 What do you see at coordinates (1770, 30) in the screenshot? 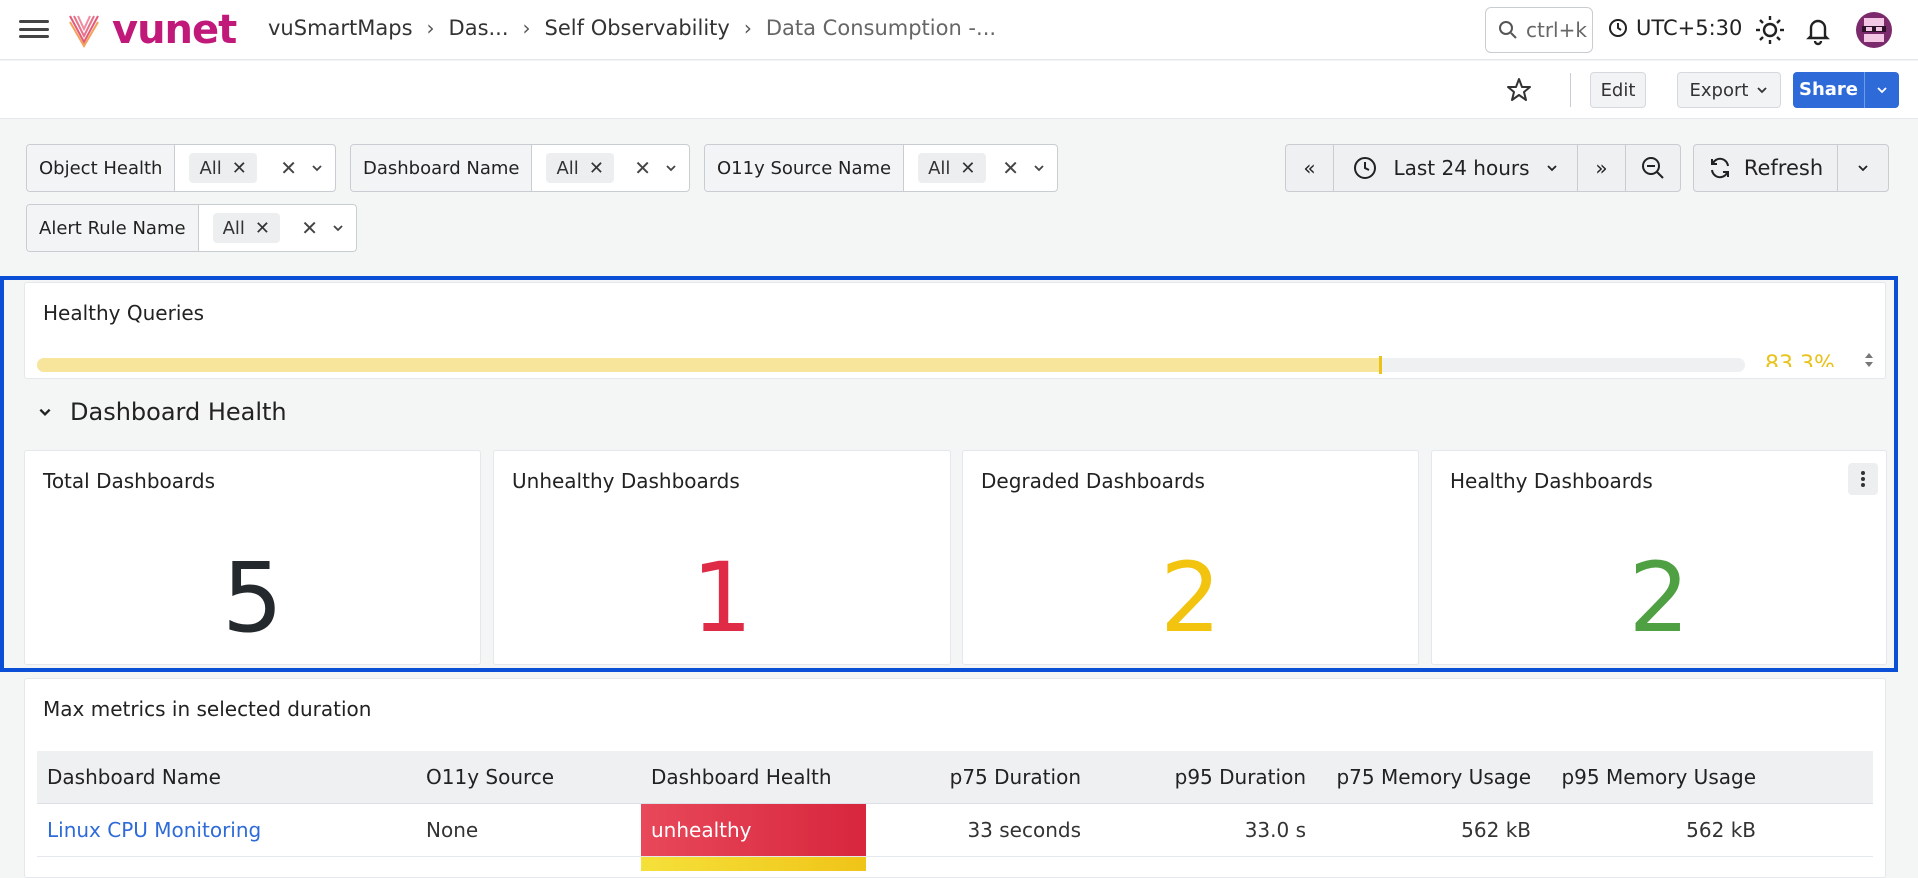
I see `theme-toggle-sun-icon` at bounding box center [1770, 30].